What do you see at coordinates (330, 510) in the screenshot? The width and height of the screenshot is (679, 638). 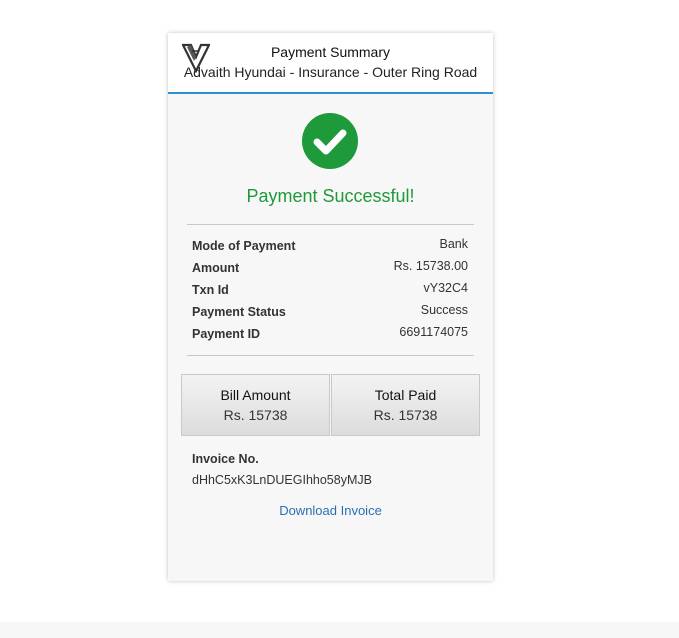 I see `download-invoice-link: Download Invoice` at bounding box center [330, 510].